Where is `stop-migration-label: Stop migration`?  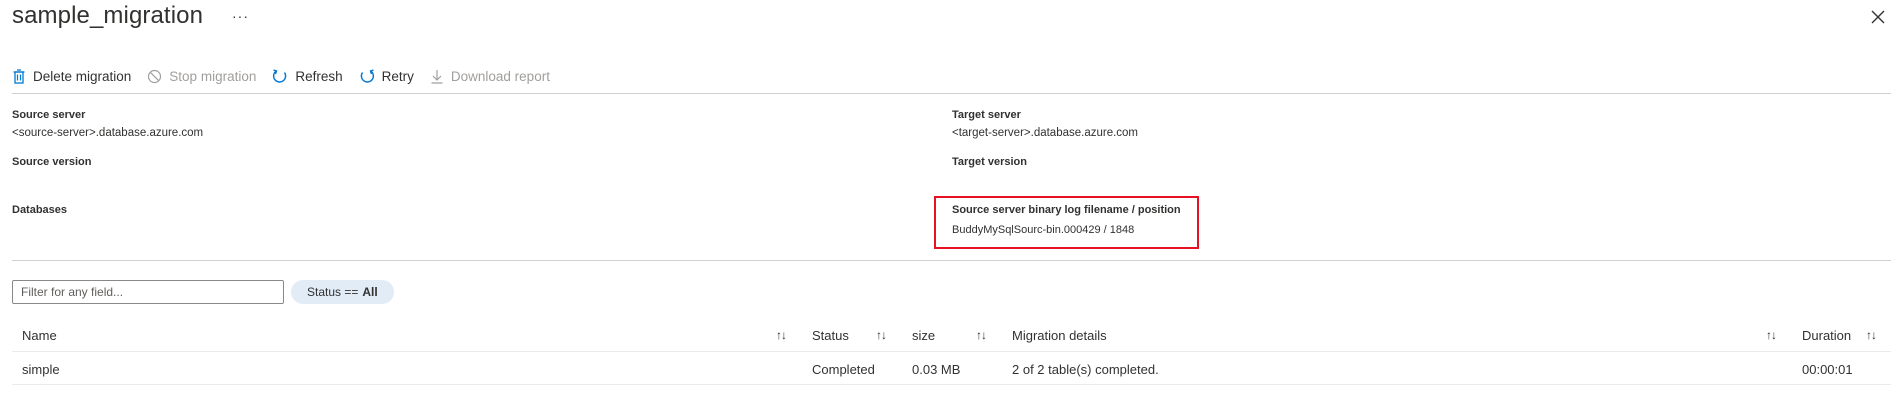
stop-migration-label: Stop migration is located at coordinates (213, 76).